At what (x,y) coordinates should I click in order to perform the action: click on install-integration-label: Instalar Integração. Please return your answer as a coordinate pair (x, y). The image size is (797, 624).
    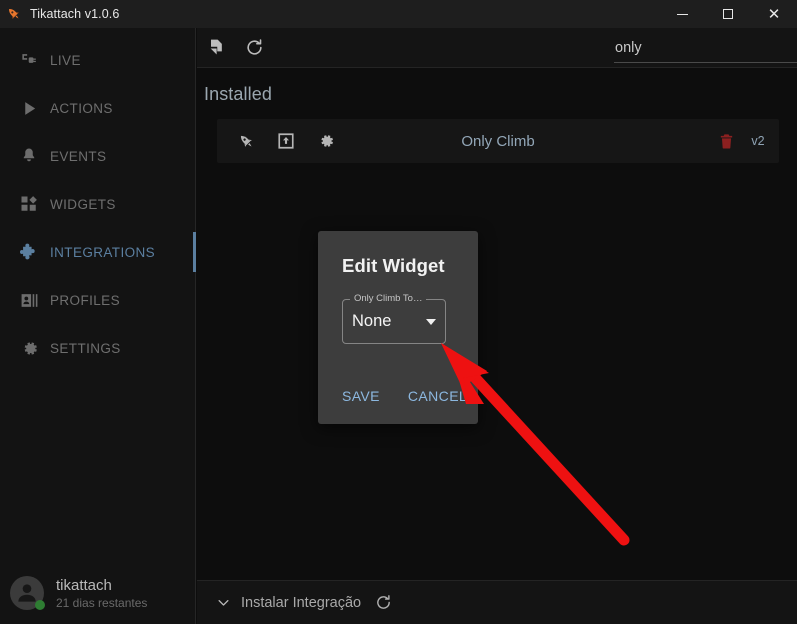
    Looking at the image, I should click on (301, 602).